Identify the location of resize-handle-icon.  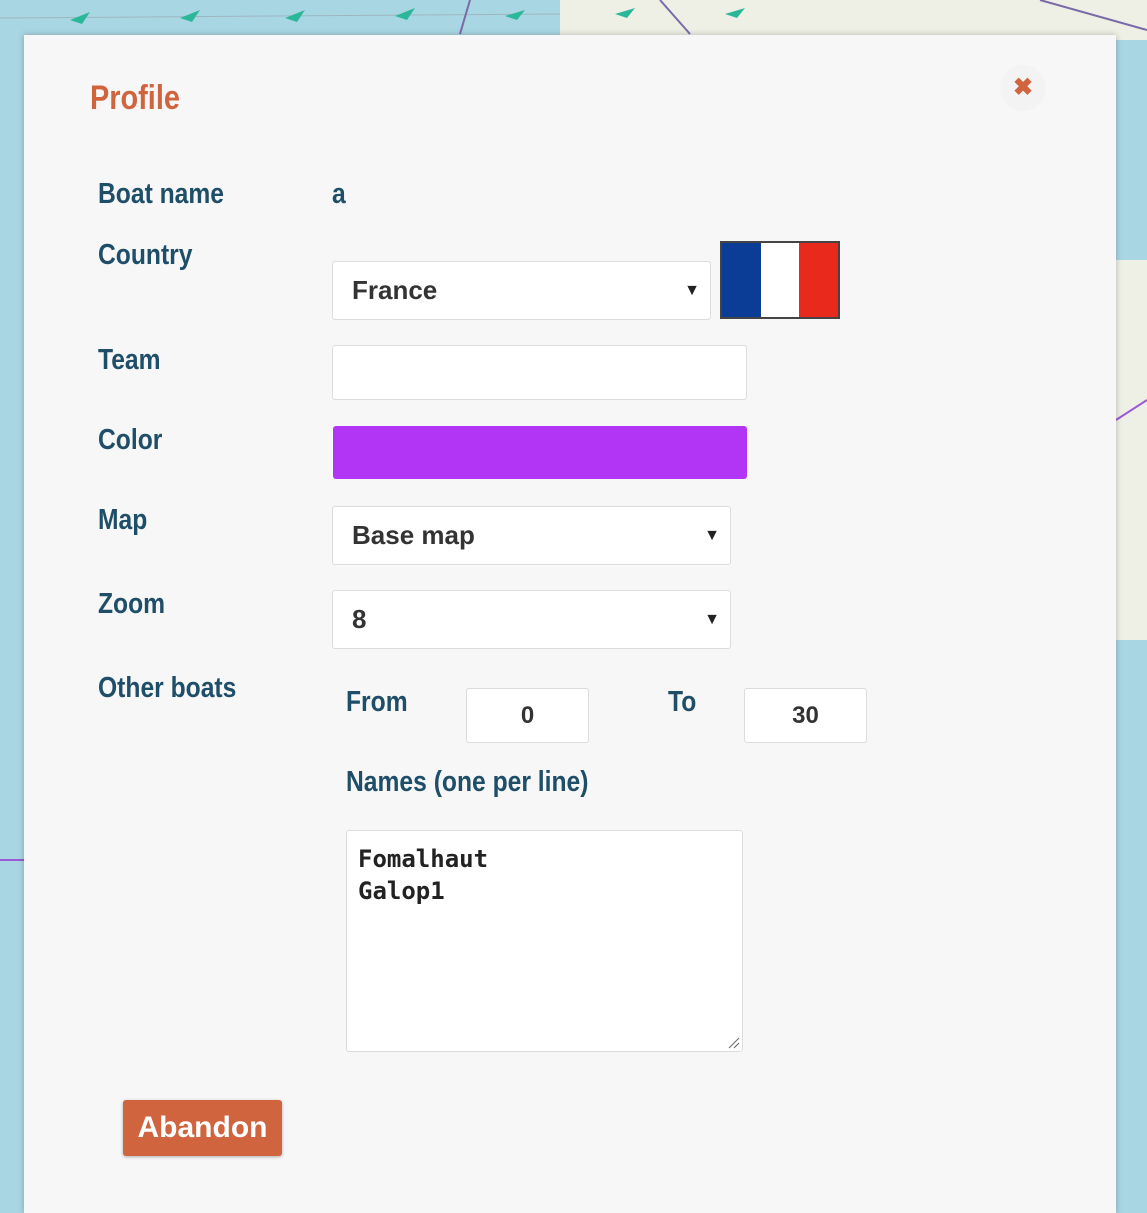
(733, 1042).